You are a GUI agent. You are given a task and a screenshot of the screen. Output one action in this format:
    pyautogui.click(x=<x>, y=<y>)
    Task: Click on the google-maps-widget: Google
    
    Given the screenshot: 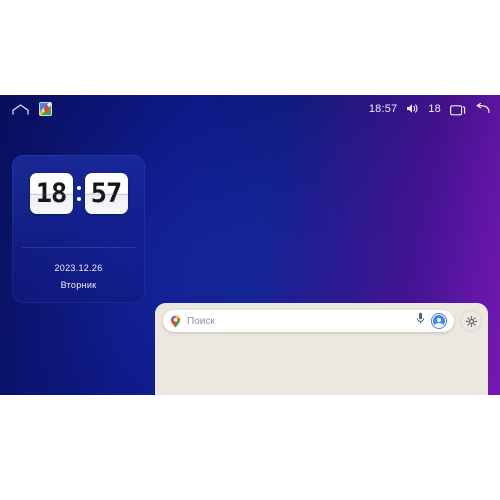 What is the action you would take?
    pyautogui.click(x=321, y=349)
    